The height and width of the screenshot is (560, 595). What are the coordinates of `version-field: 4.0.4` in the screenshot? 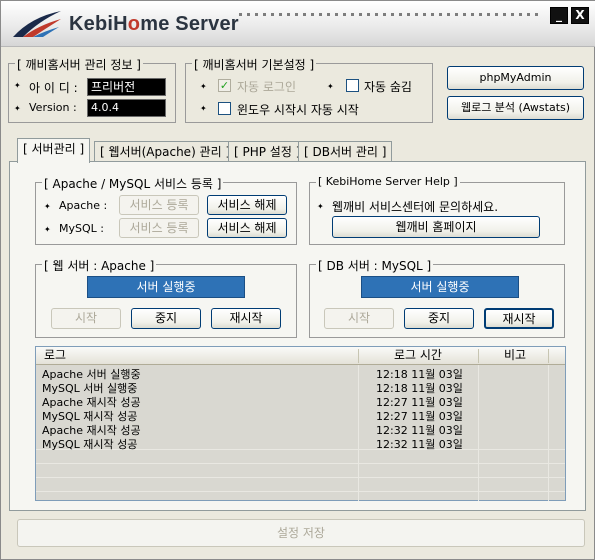 It's located at (126, 108).